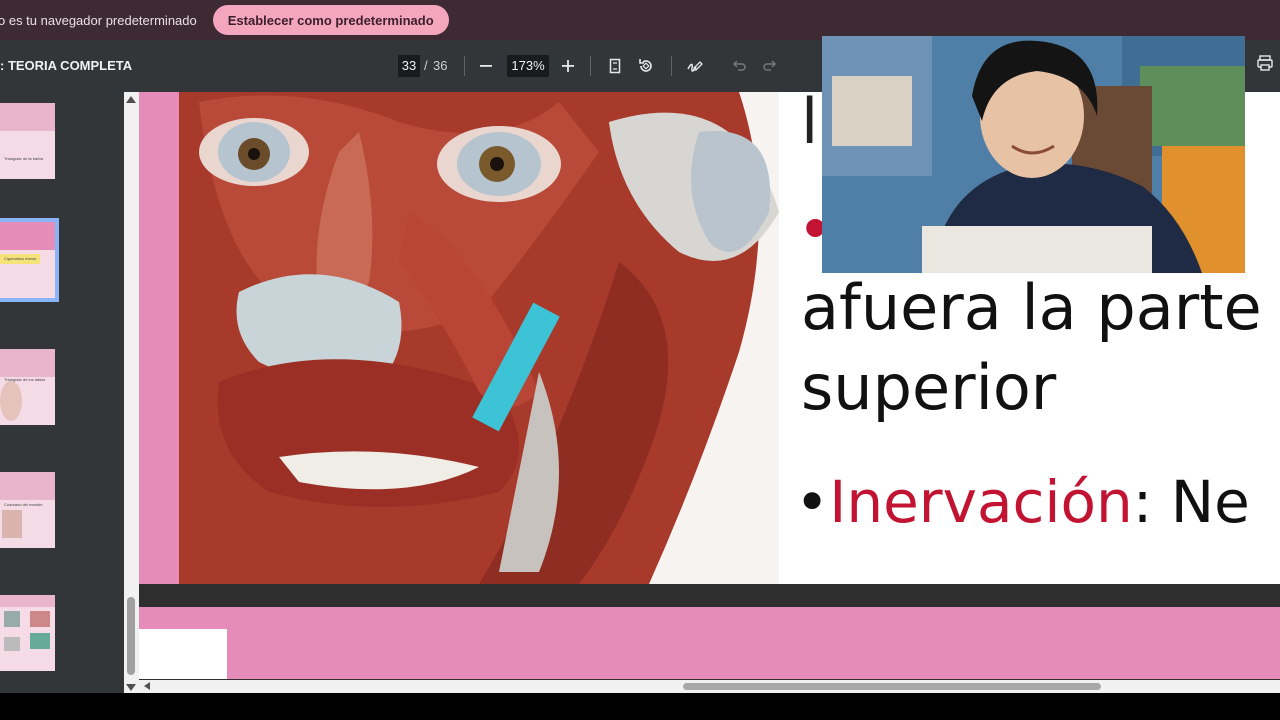 This screenshot has width=1280, height=720. I want to click on fit-page-icon, so click(615, 66).